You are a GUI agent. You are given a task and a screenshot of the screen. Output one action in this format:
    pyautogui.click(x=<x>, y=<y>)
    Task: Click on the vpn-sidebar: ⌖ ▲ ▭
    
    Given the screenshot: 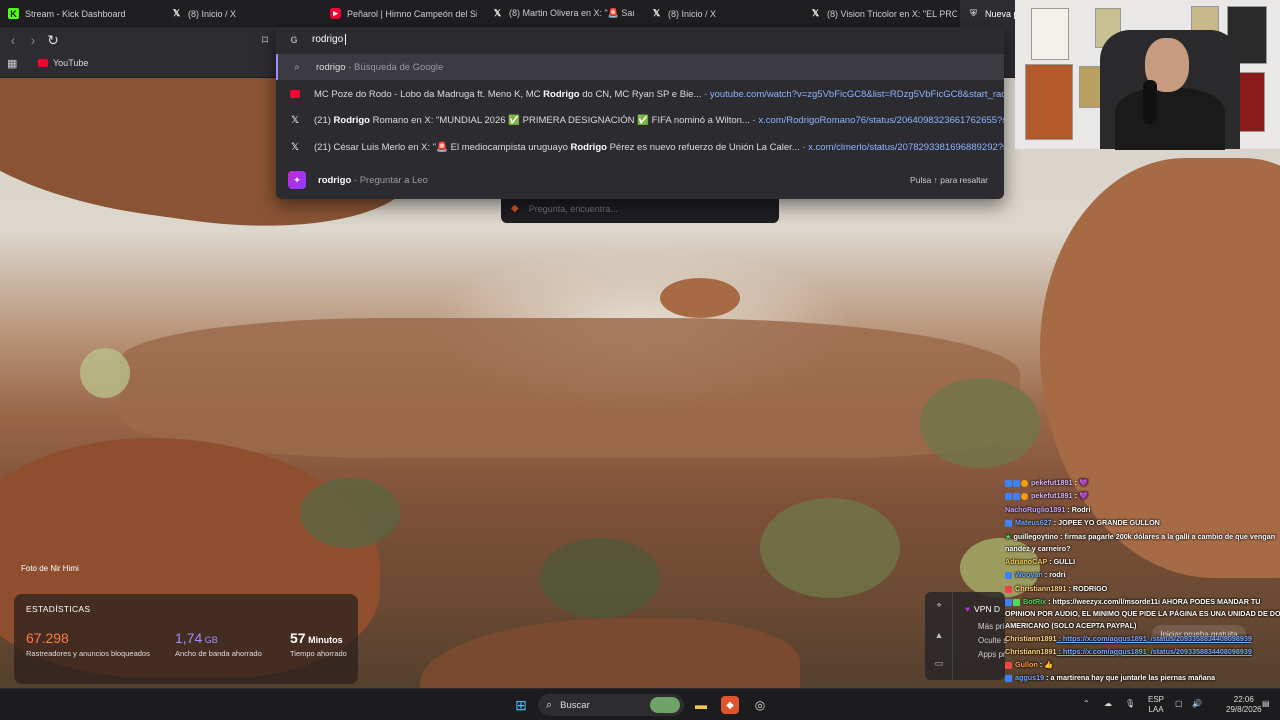 What is the action you would take?
    pyautogui.click(x=939, y=636)
    